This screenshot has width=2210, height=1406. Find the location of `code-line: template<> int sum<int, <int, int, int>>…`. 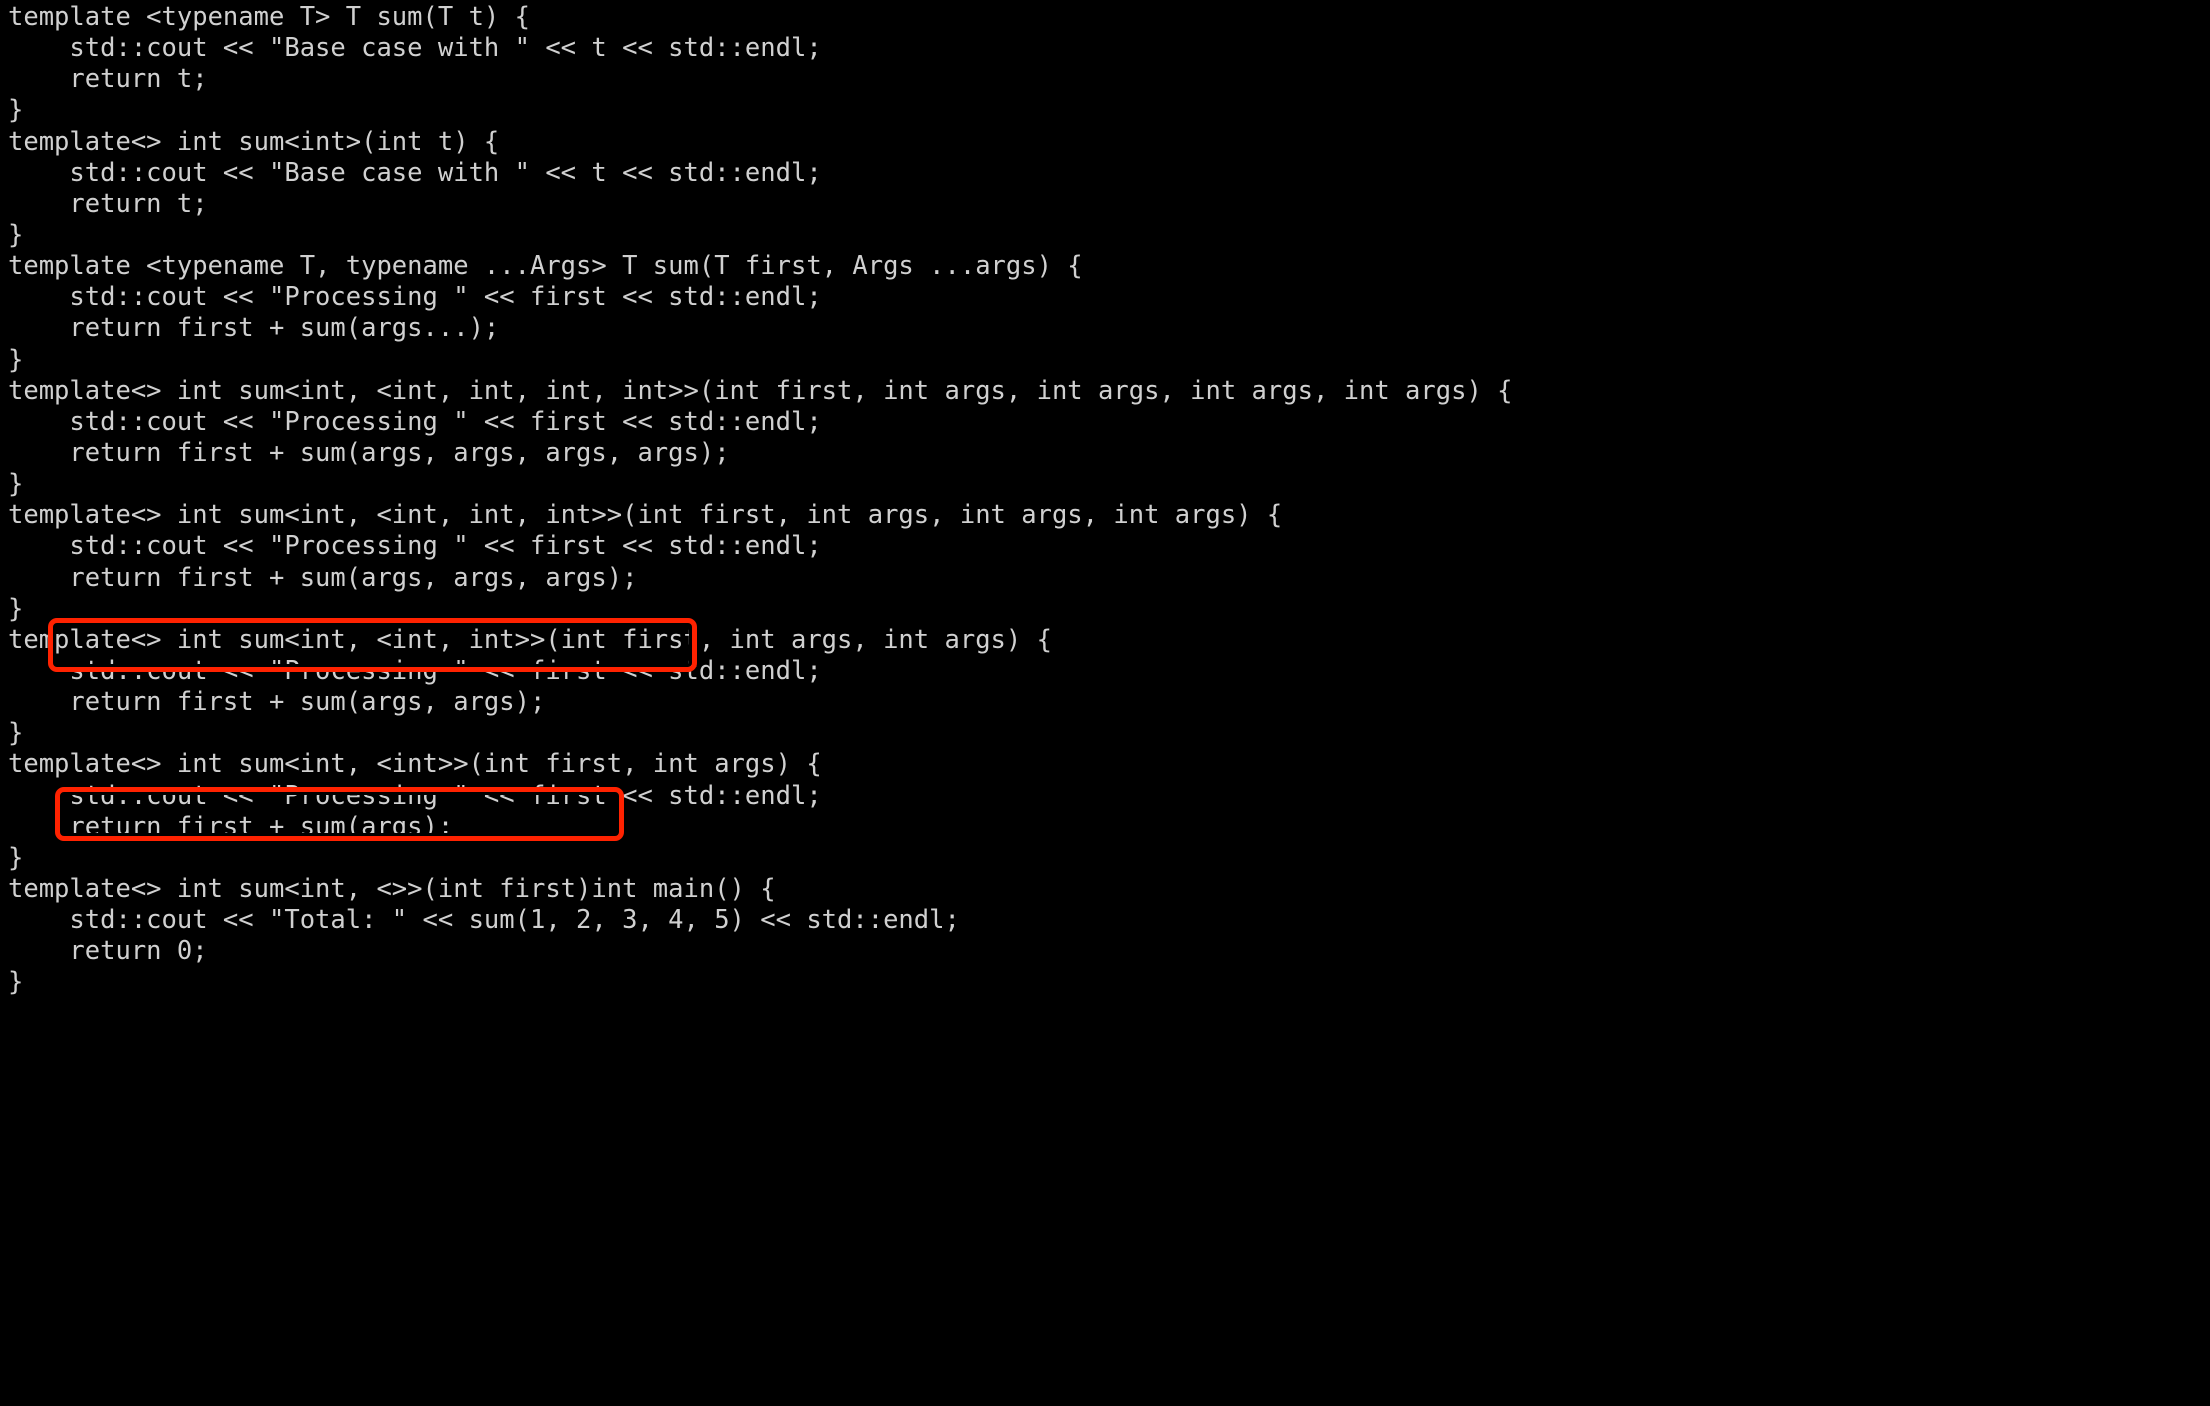

code-line: template<> int sum<int, <int, int, int>>… is located at coordinates (645, 515).